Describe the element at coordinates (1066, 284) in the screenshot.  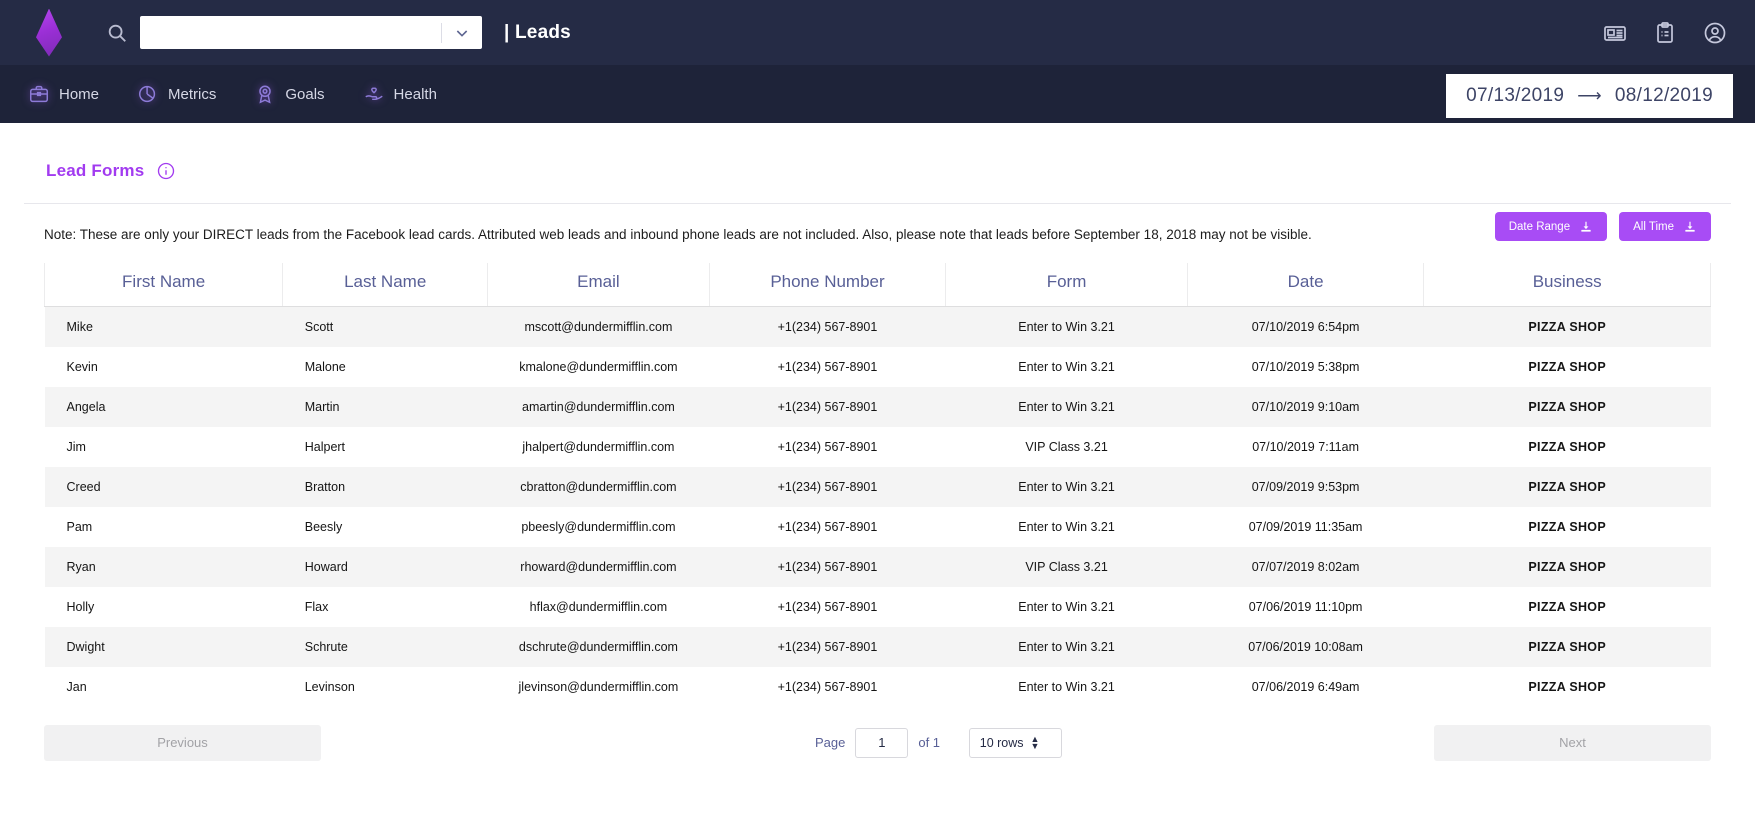
I see `column-header-form: Form` at that location.